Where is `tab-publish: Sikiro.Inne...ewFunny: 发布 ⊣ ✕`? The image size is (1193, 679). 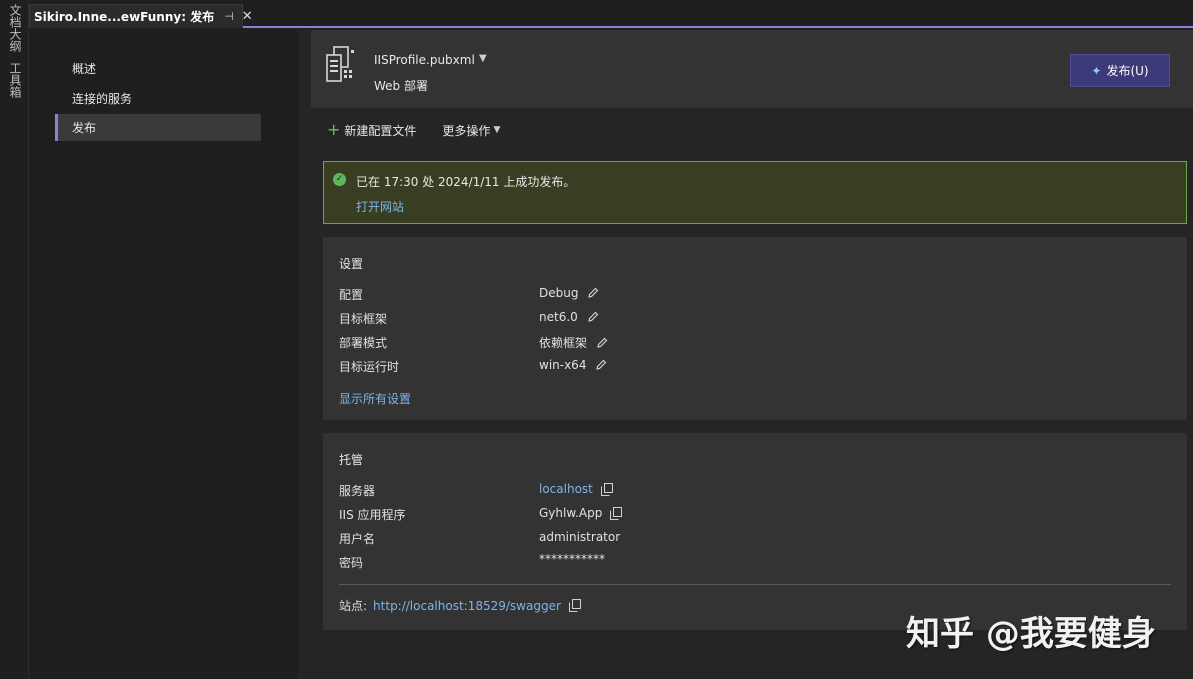 tab-publish: Sikiro.Inne...ewFunny: 发布 ⊣ ✕ is located at coordinates (141, 16).